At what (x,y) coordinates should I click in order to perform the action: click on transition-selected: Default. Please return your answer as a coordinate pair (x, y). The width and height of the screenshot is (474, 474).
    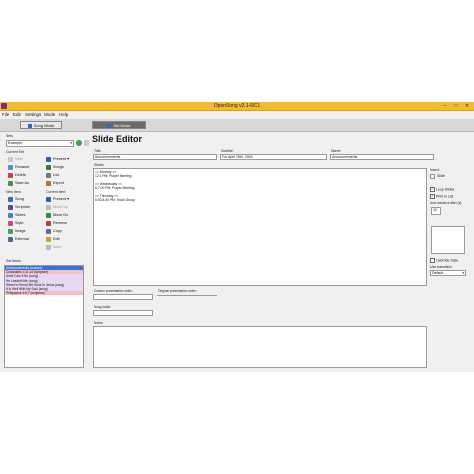
    Looking at the image, I should click on (438, 273).